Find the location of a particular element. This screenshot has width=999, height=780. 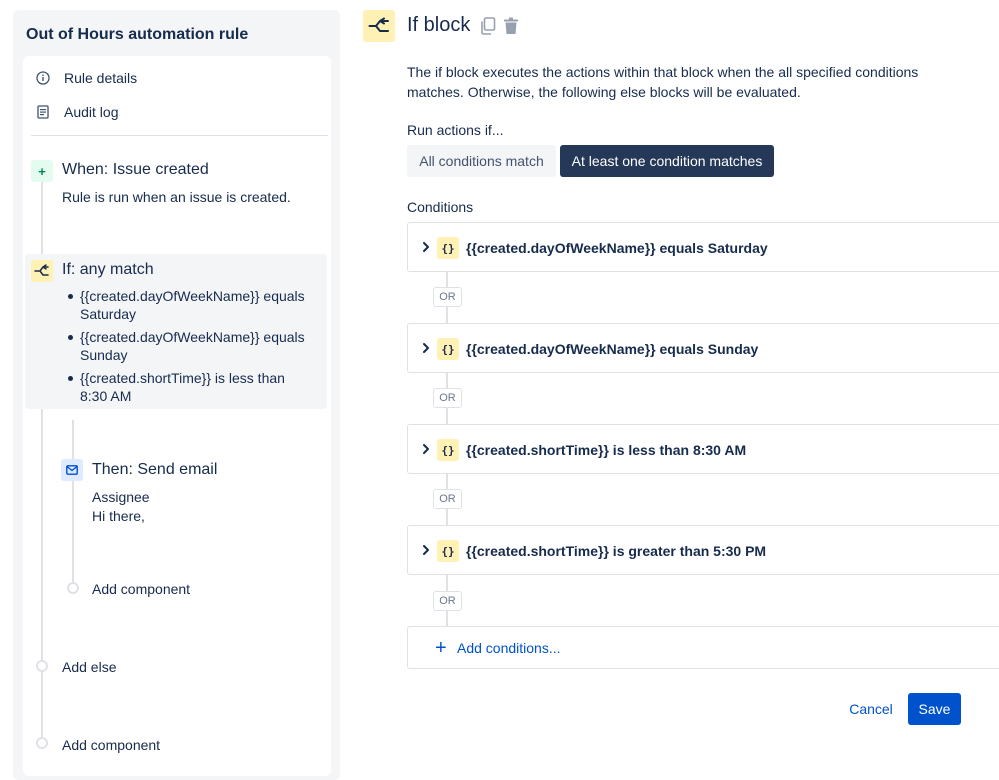

action-title: Then: Send email is located at coordinates (154, 470).